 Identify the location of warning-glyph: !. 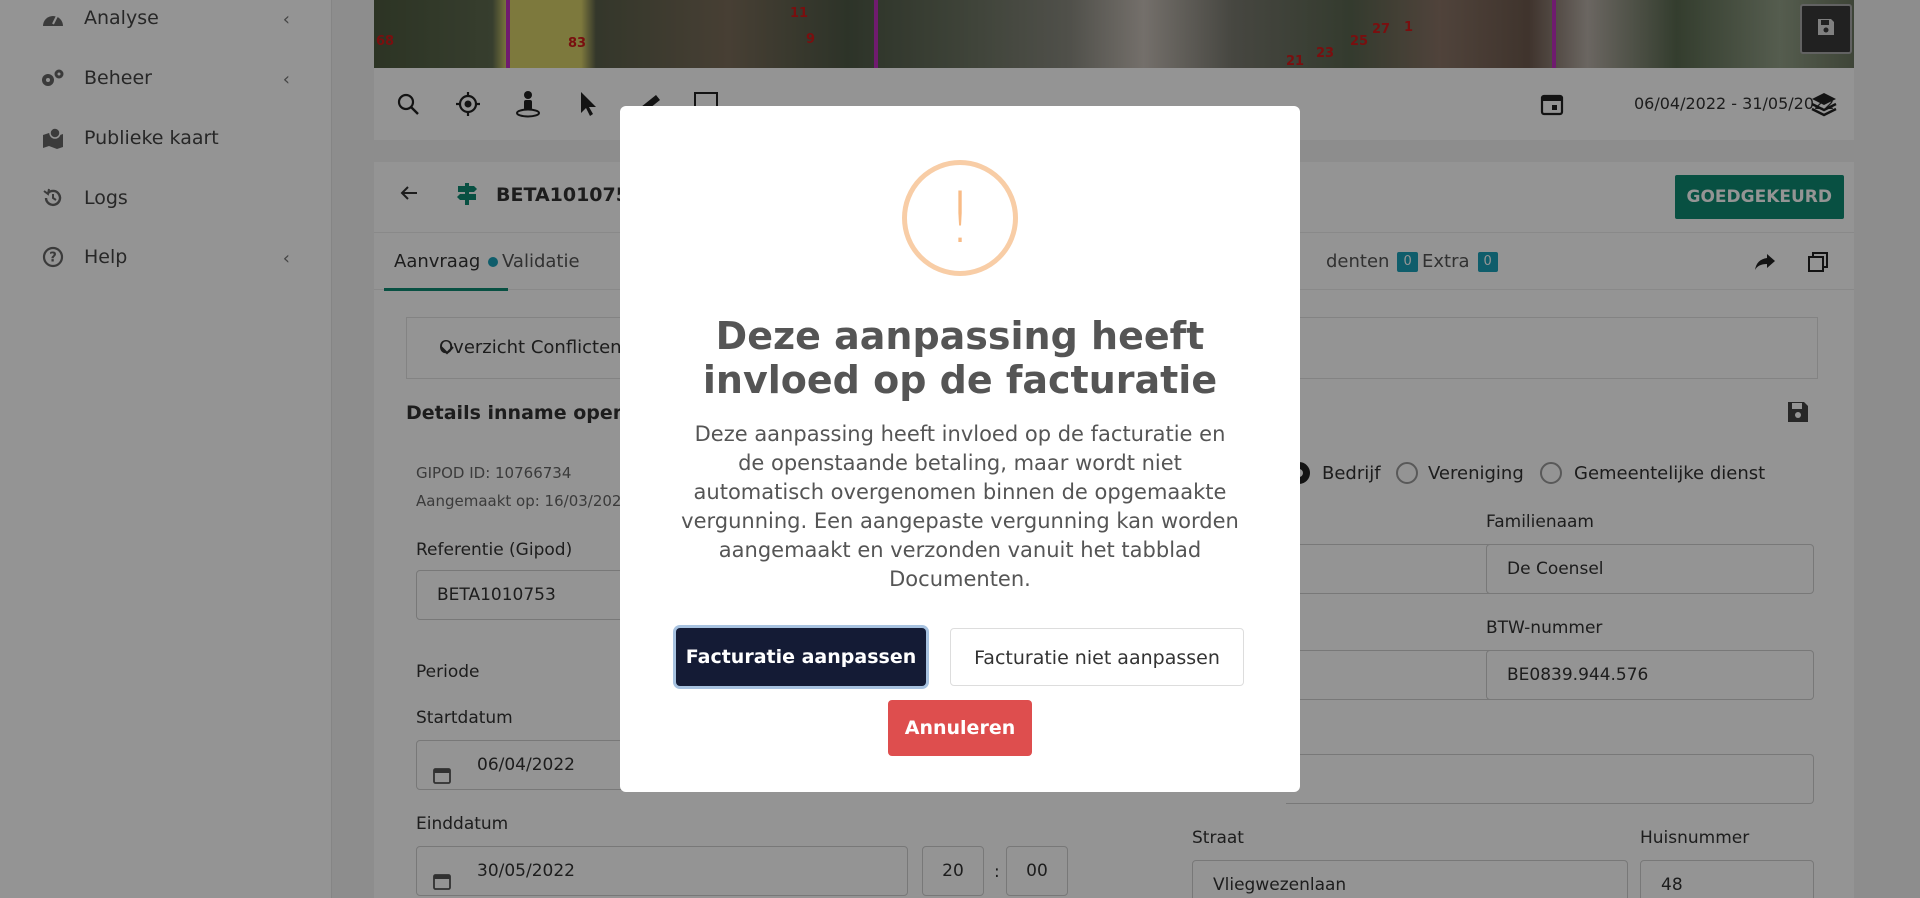
(960, 218).